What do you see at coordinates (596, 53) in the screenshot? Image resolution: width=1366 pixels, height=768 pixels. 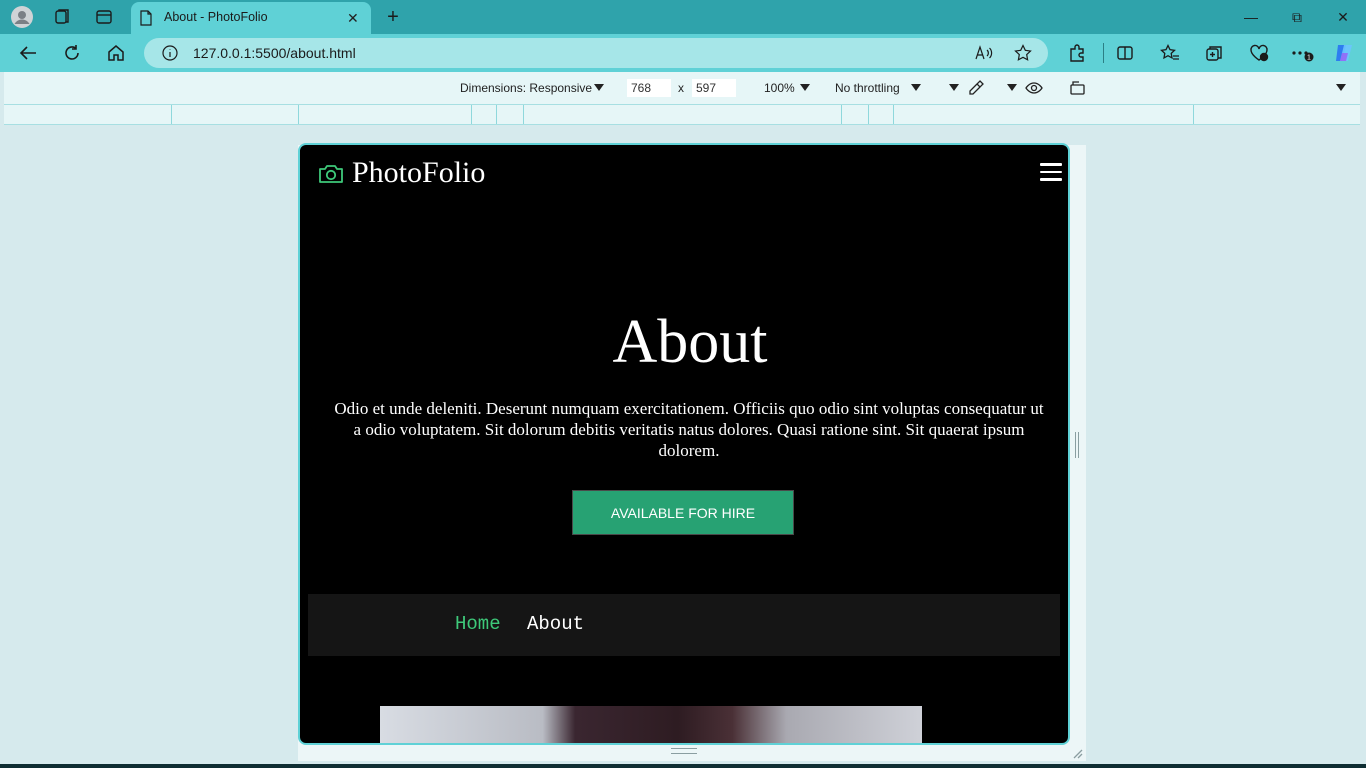 I see `address-bar: 127.0.0.1:5500/about.html` at bounding box center [596, 53].